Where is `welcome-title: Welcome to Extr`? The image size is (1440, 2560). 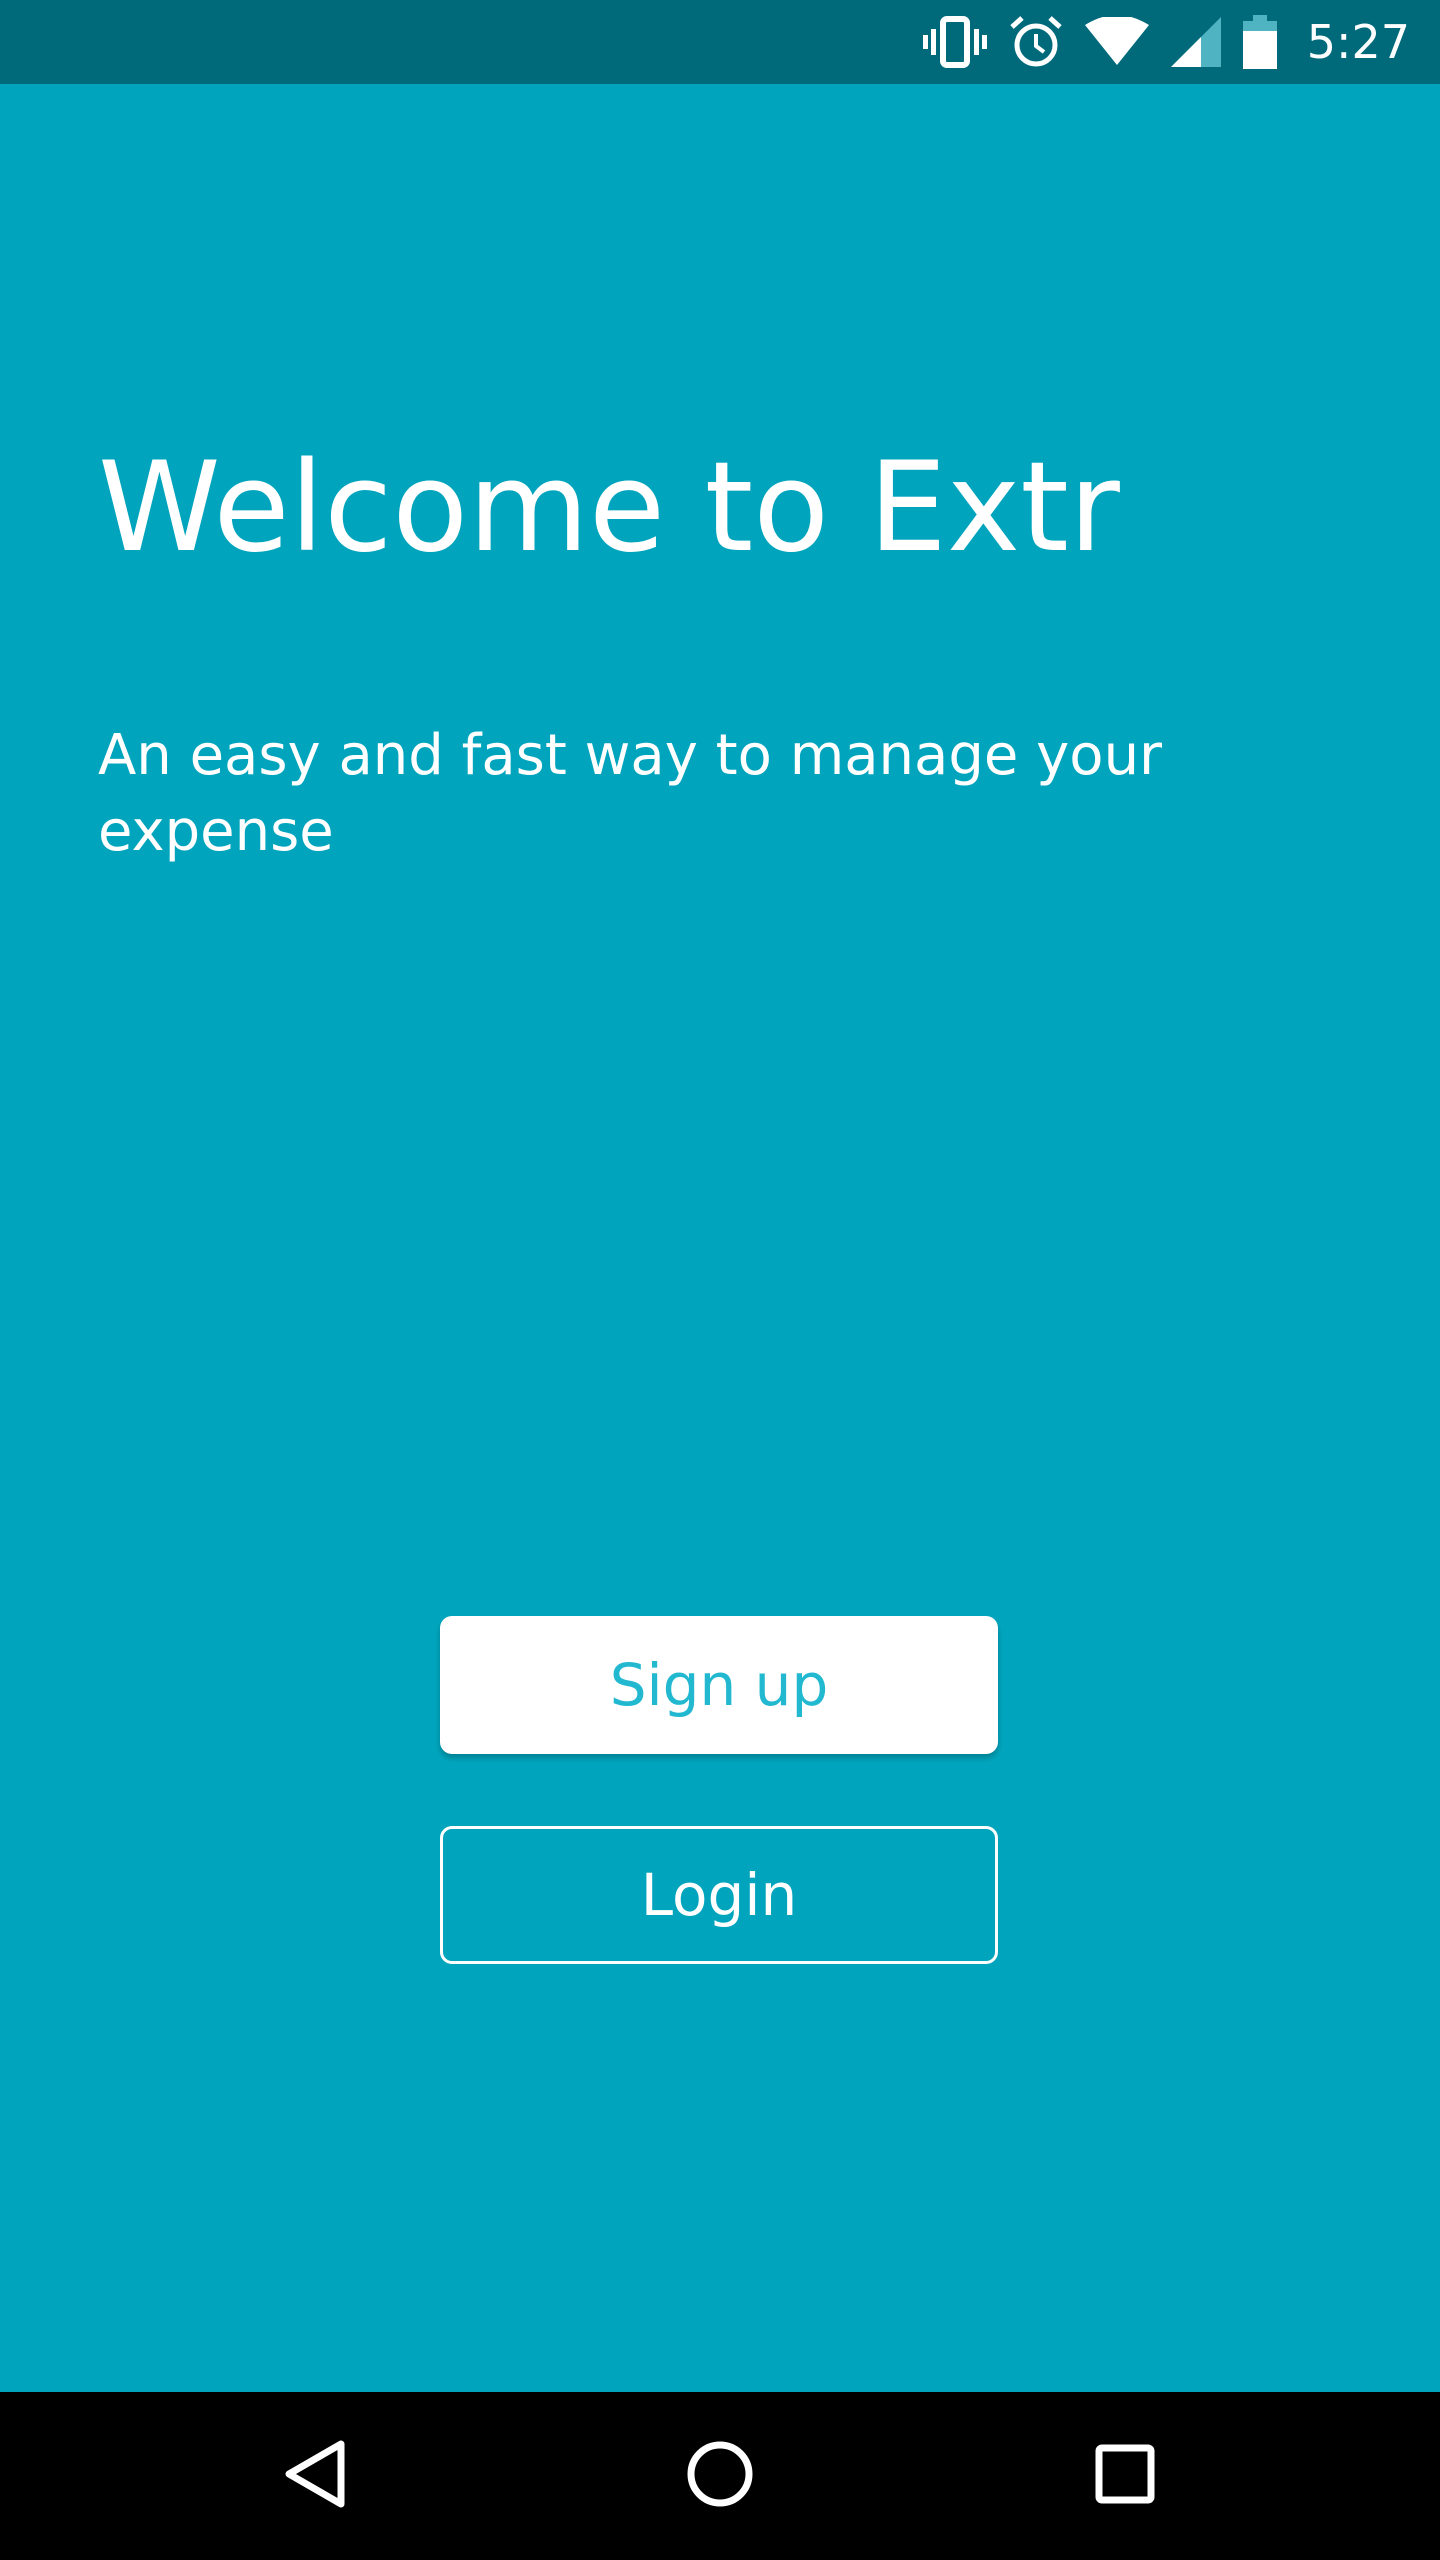 welcome-title: Welcome to Extr is located at coordinates (609, 508).